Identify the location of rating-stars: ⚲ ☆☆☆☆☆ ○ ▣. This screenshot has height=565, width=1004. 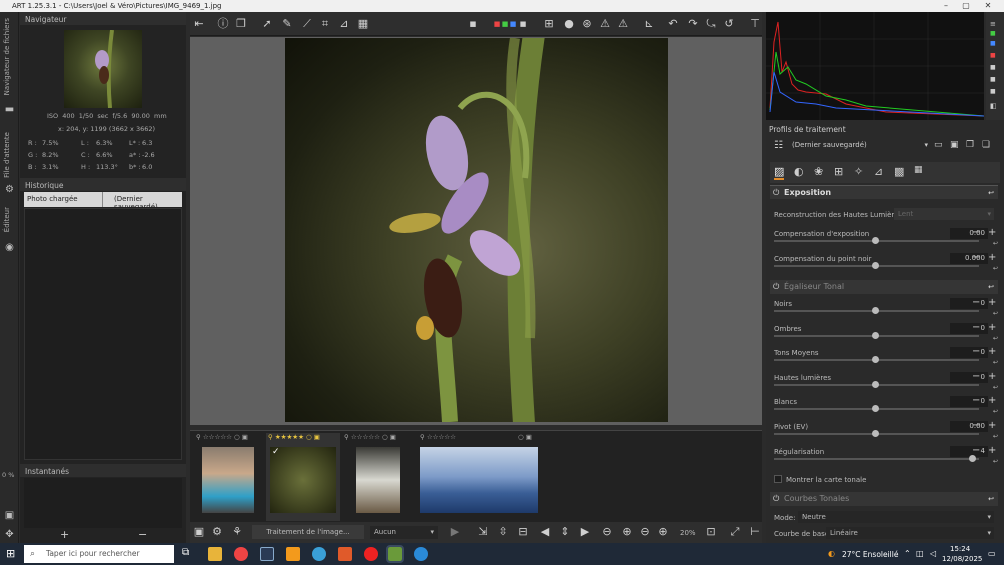
(222, 437).